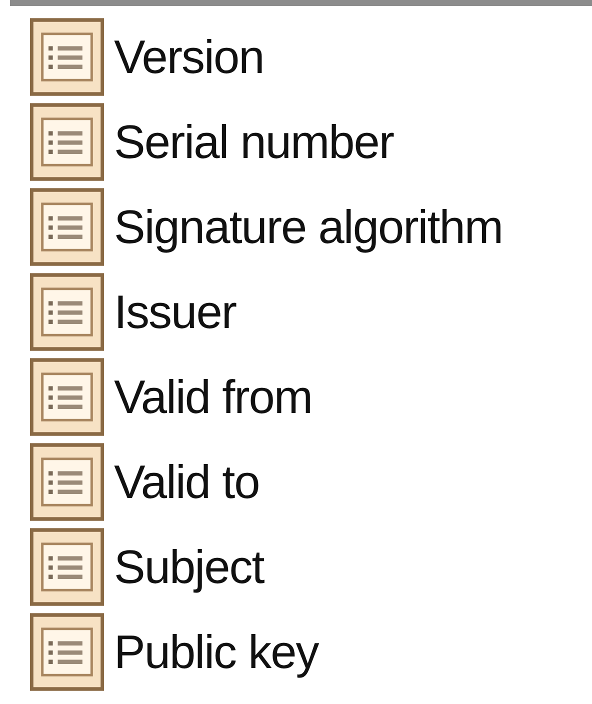 The image size is (592, 704). Describe the element at coordinates (175, 311) in the screenshot. I see `field-name: Issuer` at that location.